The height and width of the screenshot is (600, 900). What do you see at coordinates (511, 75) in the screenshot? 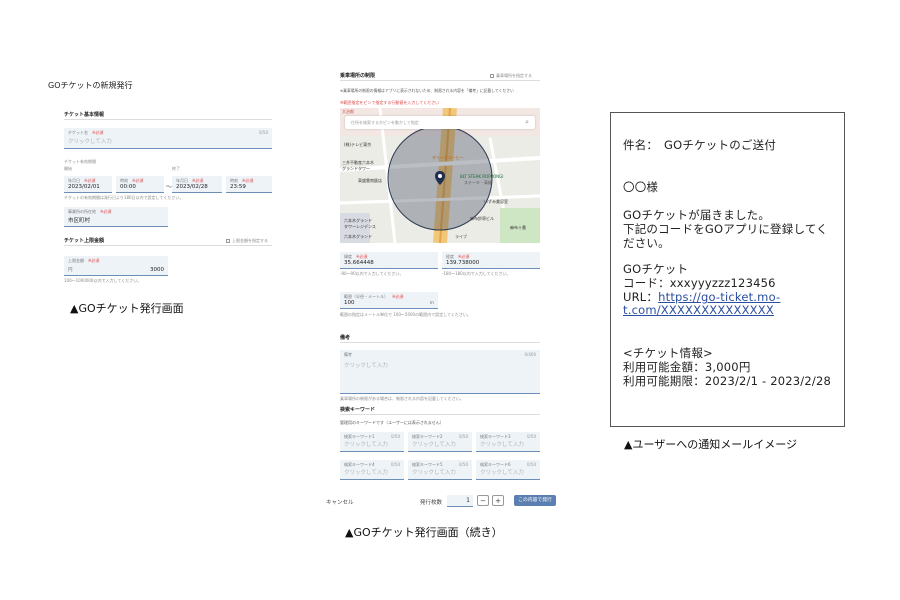
I see `area-toggle: 乗車場所を指定する` at bounding box center [511, 75].